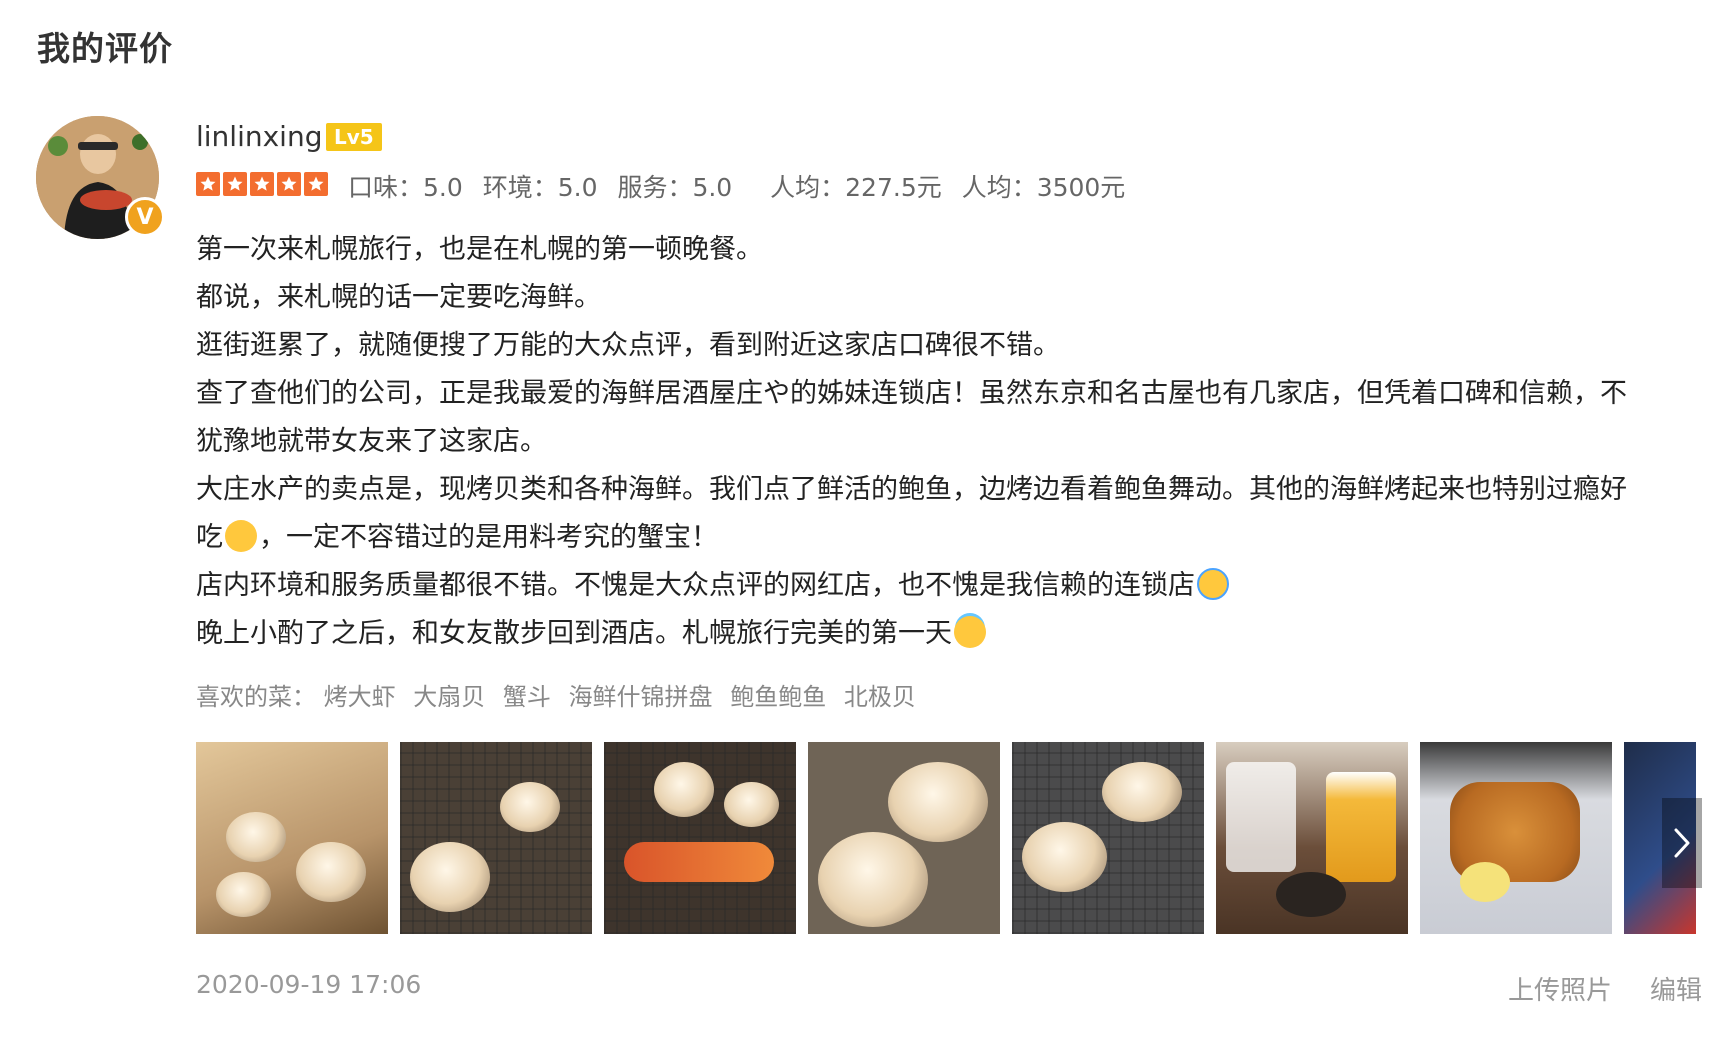 Image resolution: width=1724 pixels, height=1060 pixels. What do you see at coordinates (880, 697) in the screenshot?
I see `dish-tag: 北极贝` at bounding box center [880, 697].